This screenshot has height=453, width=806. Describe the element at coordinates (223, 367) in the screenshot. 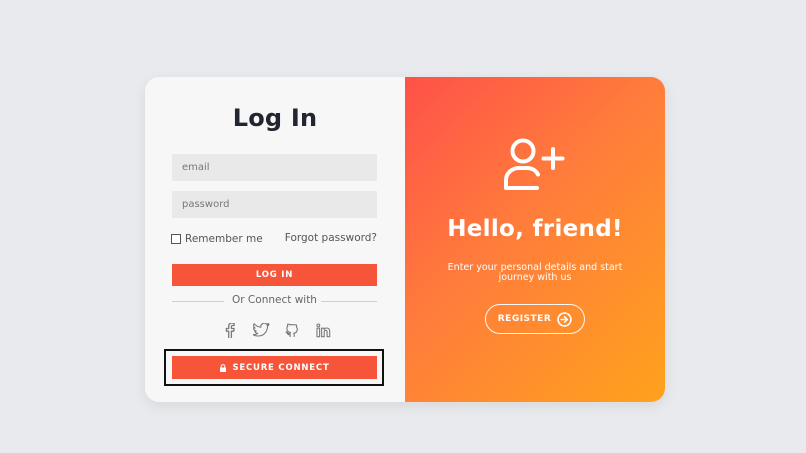

I see `lock-icon` at that location.